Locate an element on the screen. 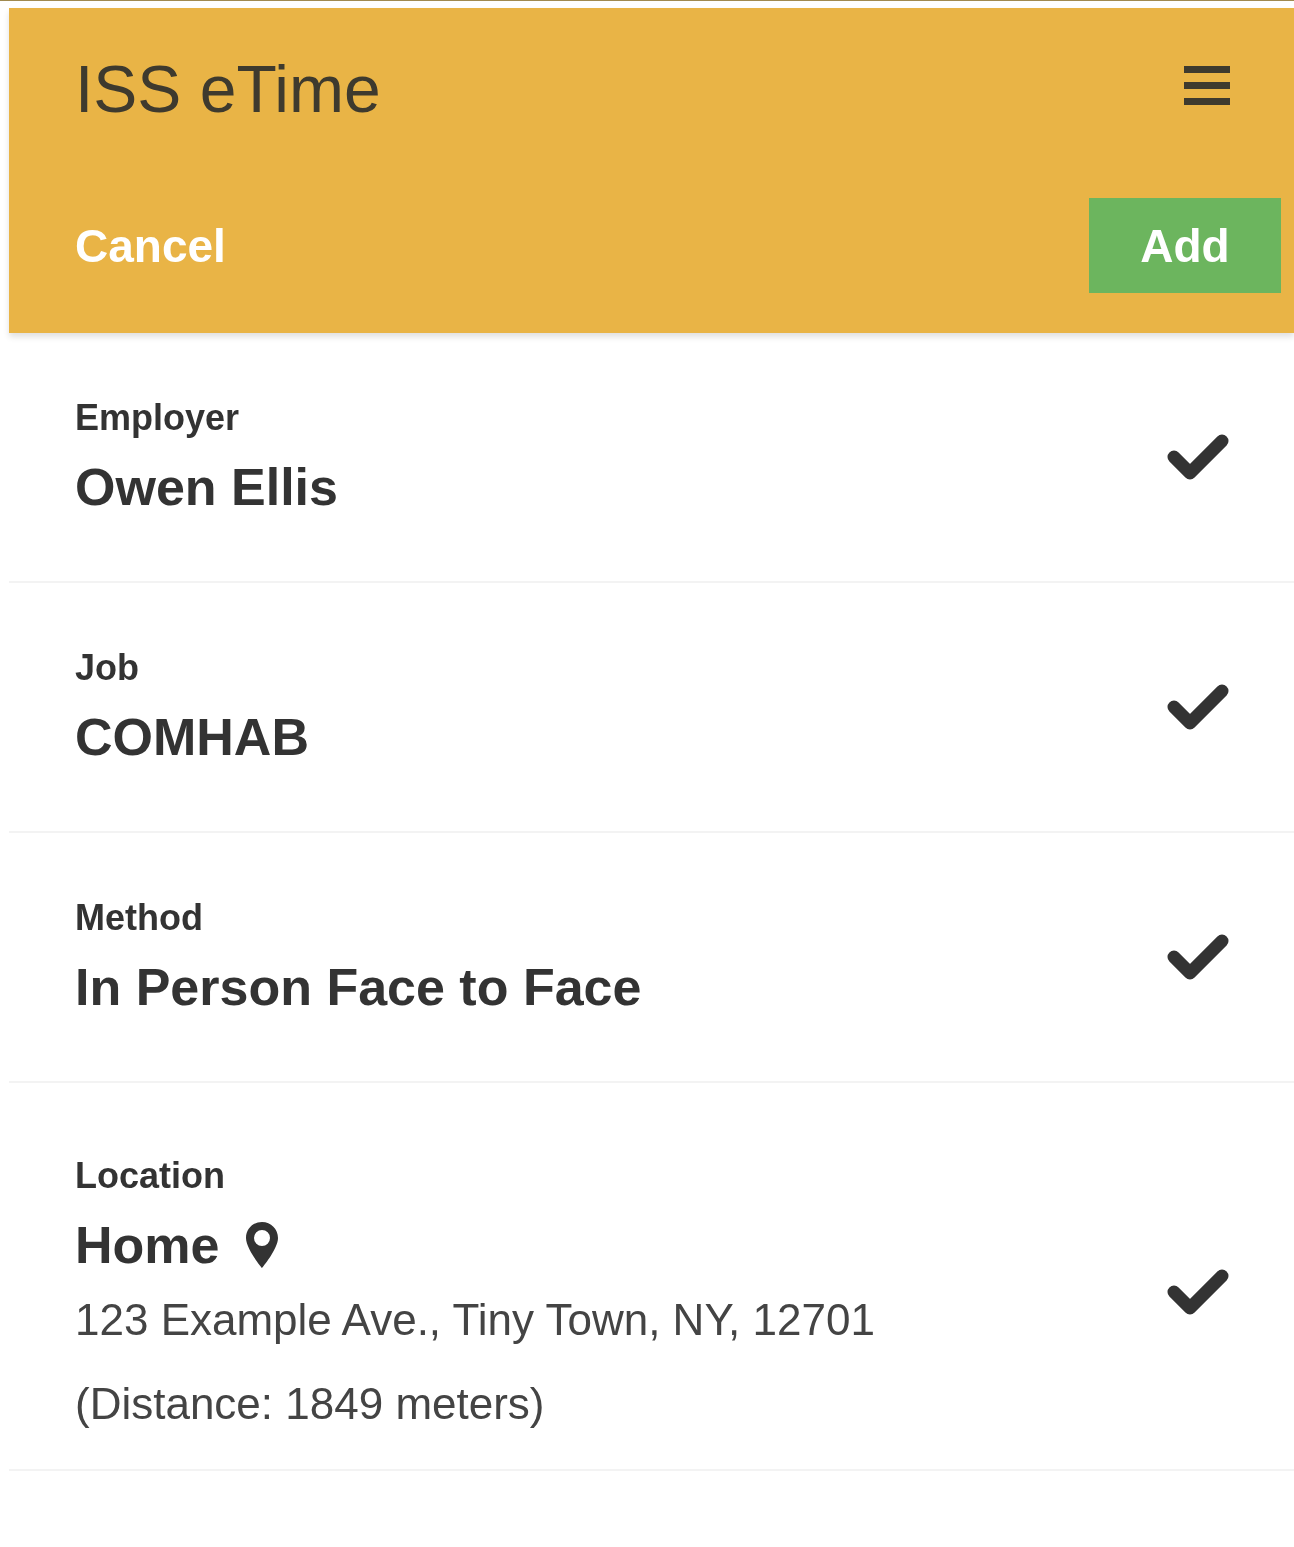 The image size is (1294, 1547). location-detail: (Distance: 1849 meters) is located at coordinates (310, 1404).